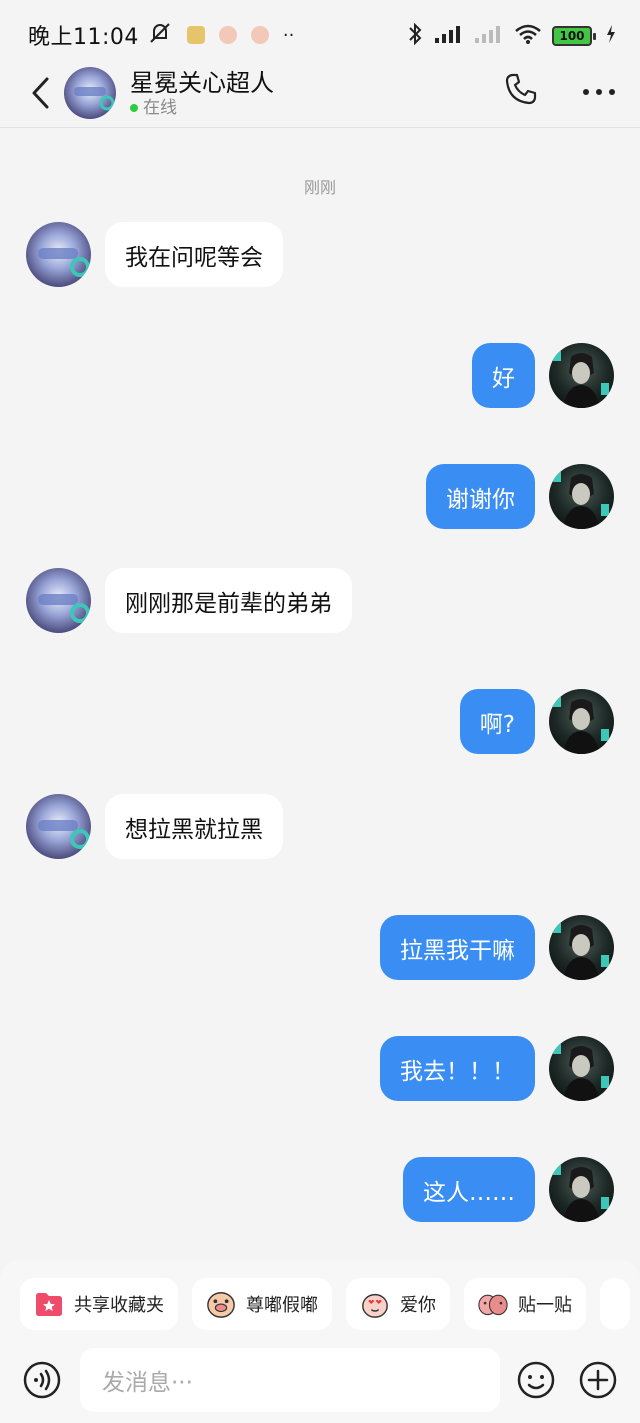 The height and width of the screenshot is (1423, 640). I want to click on quick-action-label: 共享收藏夹, so click(119, 1305).